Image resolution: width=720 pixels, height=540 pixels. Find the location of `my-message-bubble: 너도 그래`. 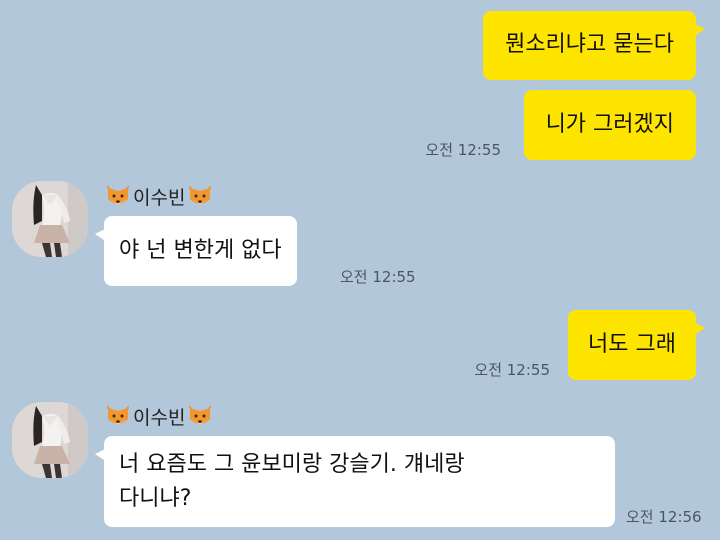

my-message-bubble: 너도 그래 is located at coordinates (636, 345).